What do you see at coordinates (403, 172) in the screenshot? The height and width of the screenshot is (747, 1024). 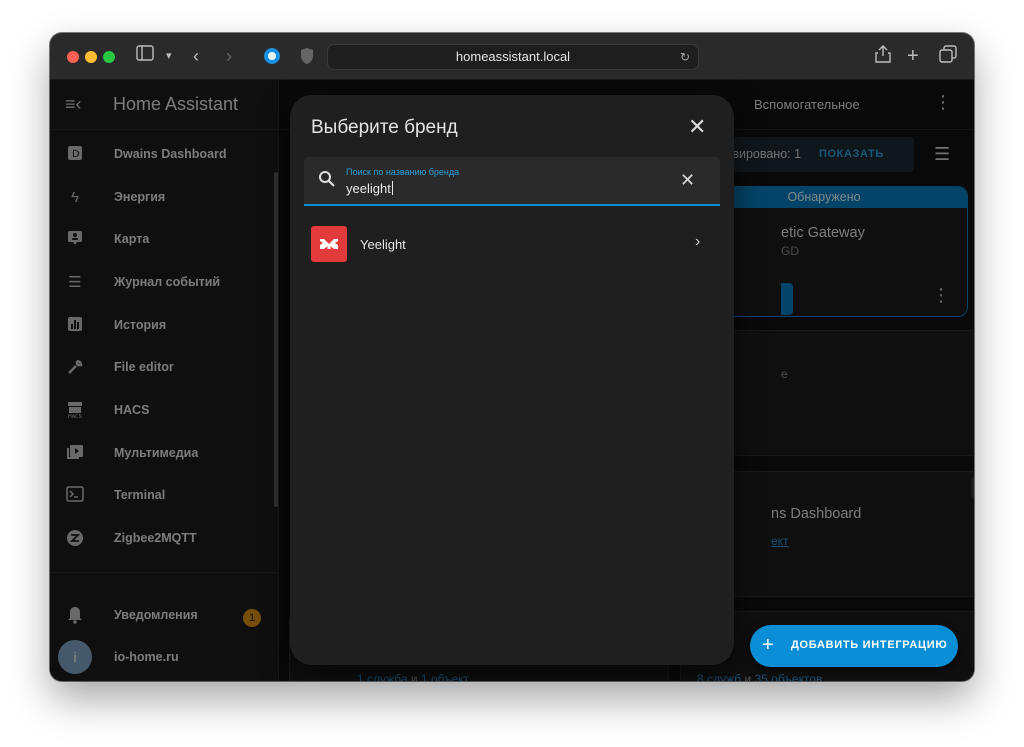 I see `search-placeholder-label: Поиск по названию бренда` at bounding box center [403, 172].